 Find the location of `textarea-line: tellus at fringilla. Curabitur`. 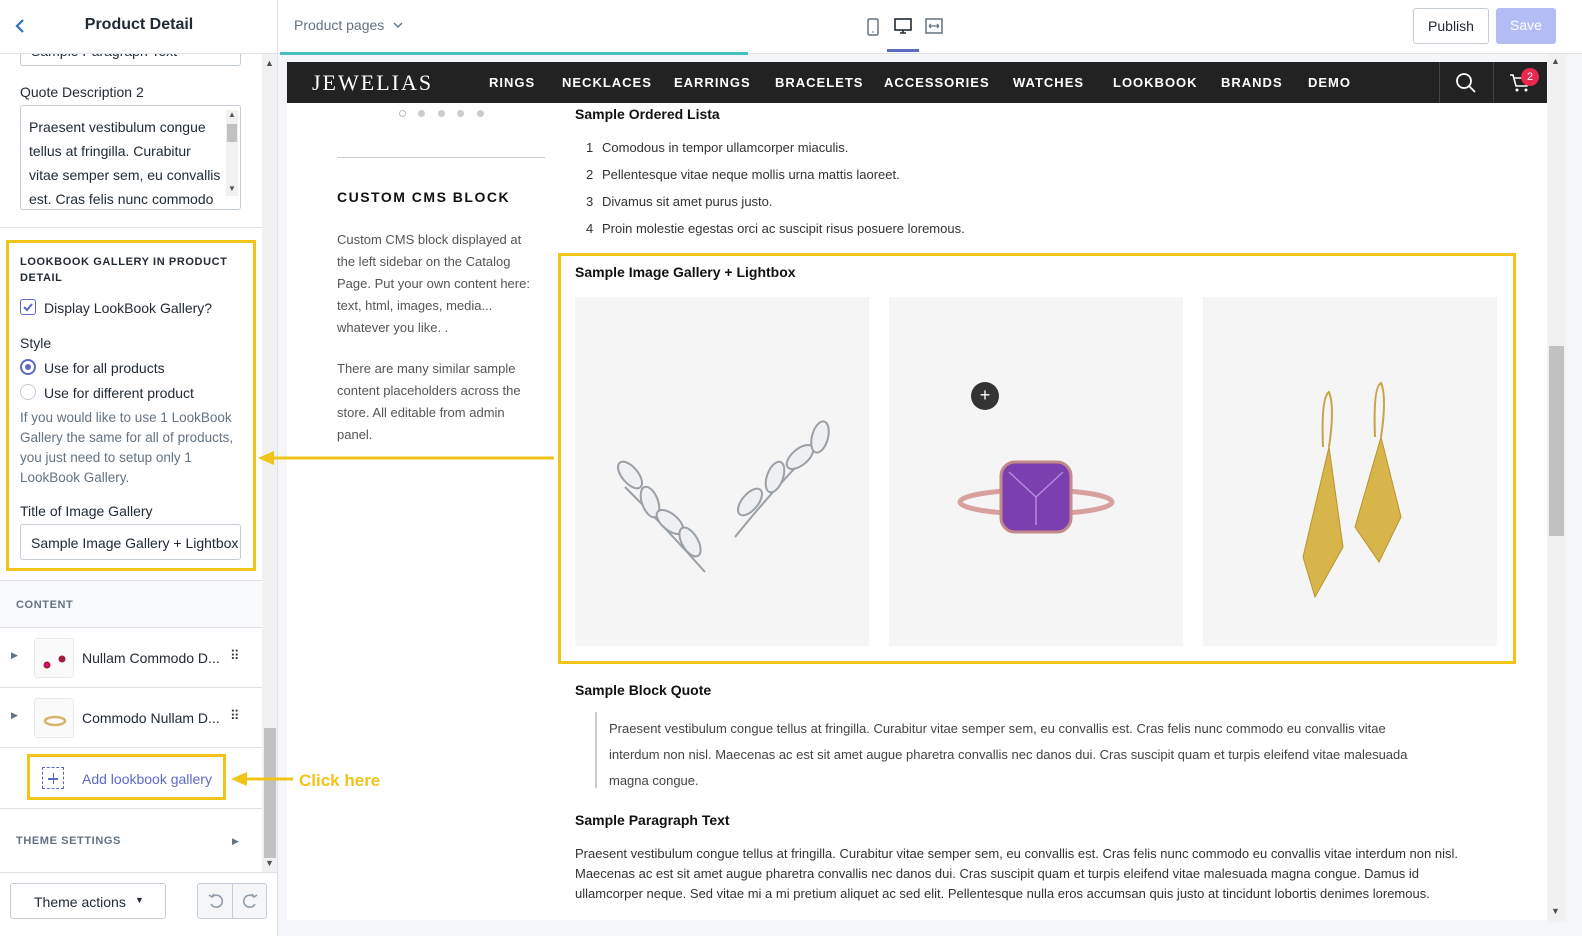

textarea-line: tellus at fringilla. Curabitur is located at coordinates (110, 151).